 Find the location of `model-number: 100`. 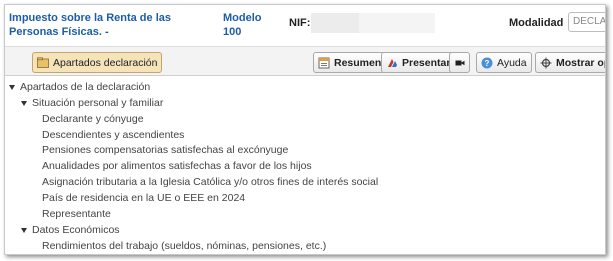

model-number: 100 is located at coordinates (232, 32).